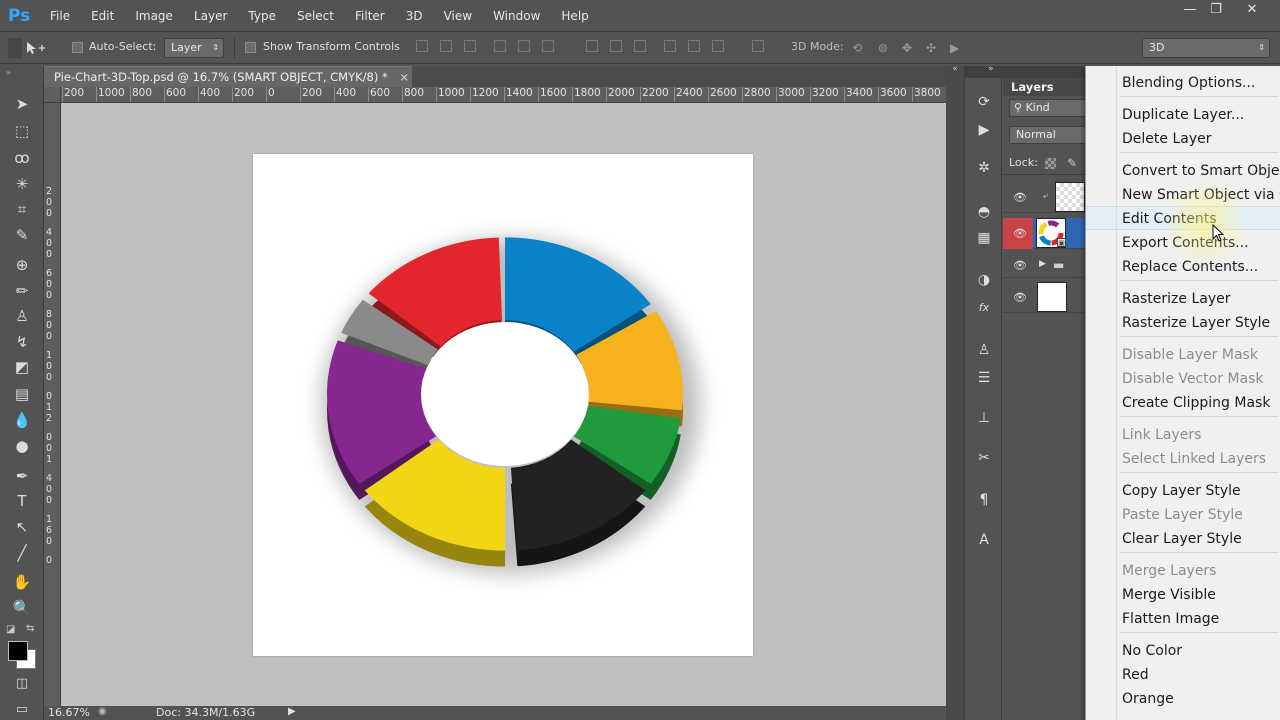 The width and height of the screenshot is (1280, 720). What do you see at coordinates (315, 16) in the screenshot?
I see `menu-select: Select` at bounding box center [315, 16].